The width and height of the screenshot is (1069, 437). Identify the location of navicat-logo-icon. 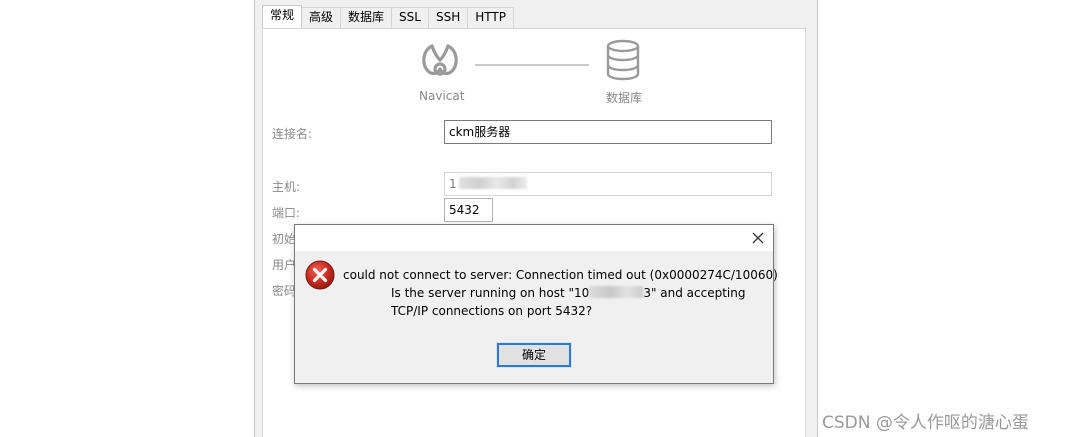
(440, 60).